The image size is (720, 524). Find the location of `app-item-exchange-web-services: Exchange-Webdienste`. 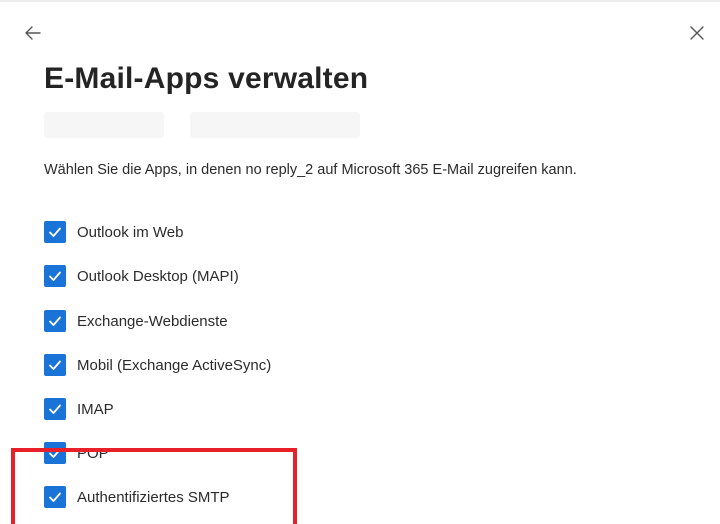

app-item-exchange-web-services: Exchange-Webdienste is located at coordinates (136, 321).